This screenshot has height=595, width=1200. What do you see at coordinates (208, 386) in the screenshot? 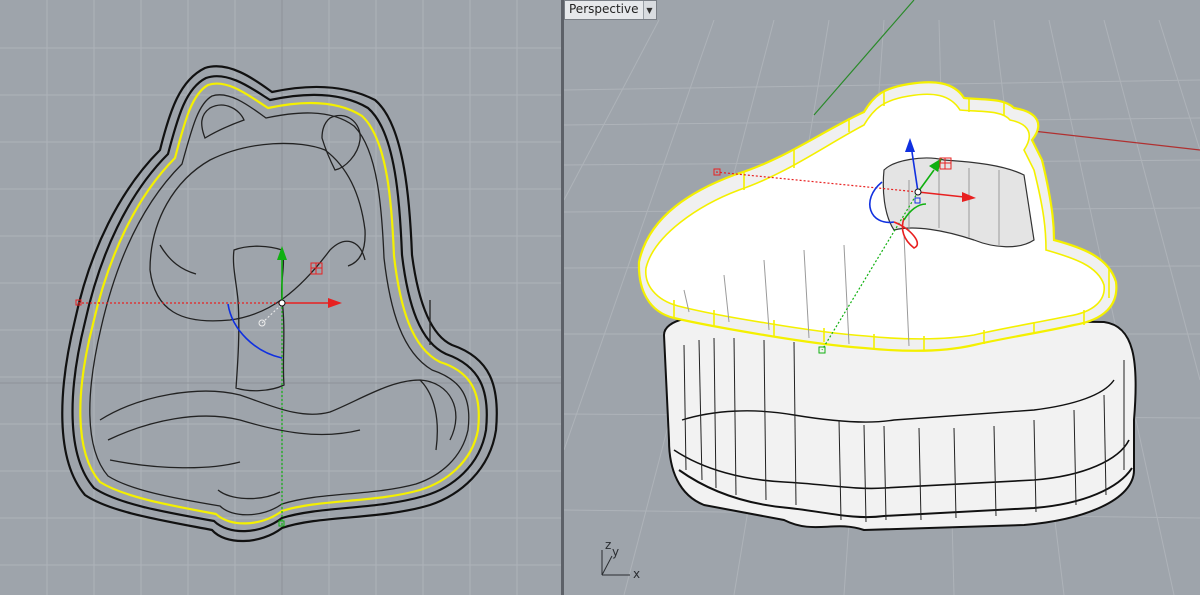
I see `gumball-widget` at bounding box center [208, 386].